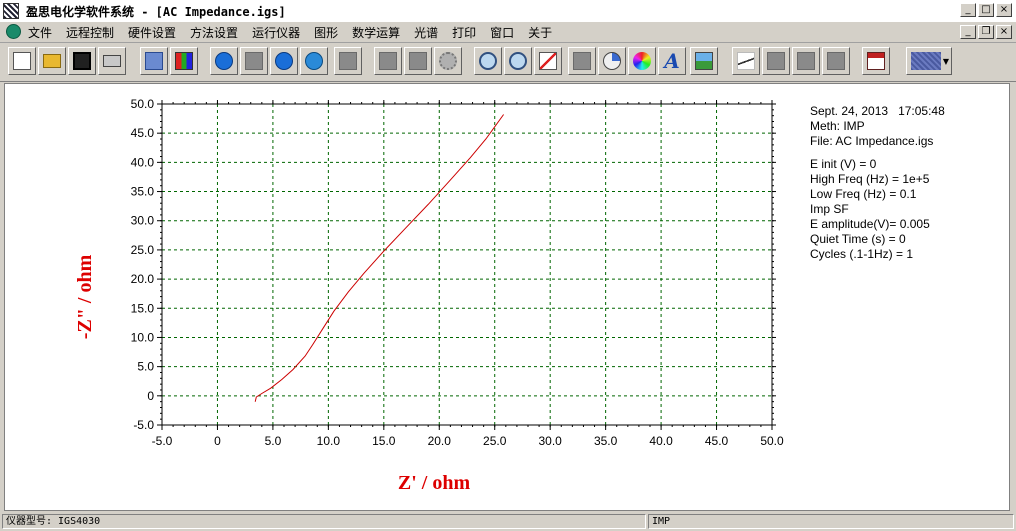 This screenshot has width=1016, height=531. I want to click on calendar-button, so click(876, 61).